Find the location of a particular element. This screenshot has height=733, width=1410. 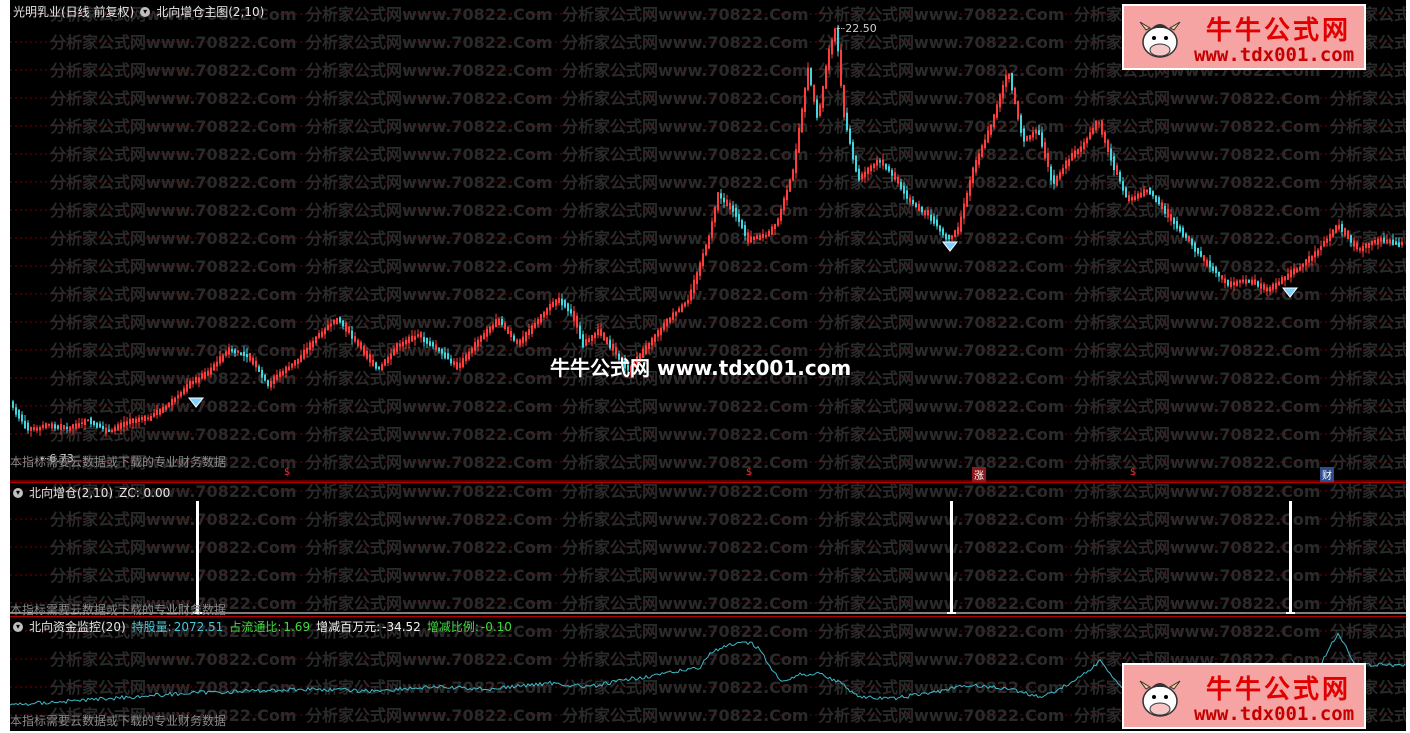

event-marker-finance: 财 is located at coordinates (1327, 474).